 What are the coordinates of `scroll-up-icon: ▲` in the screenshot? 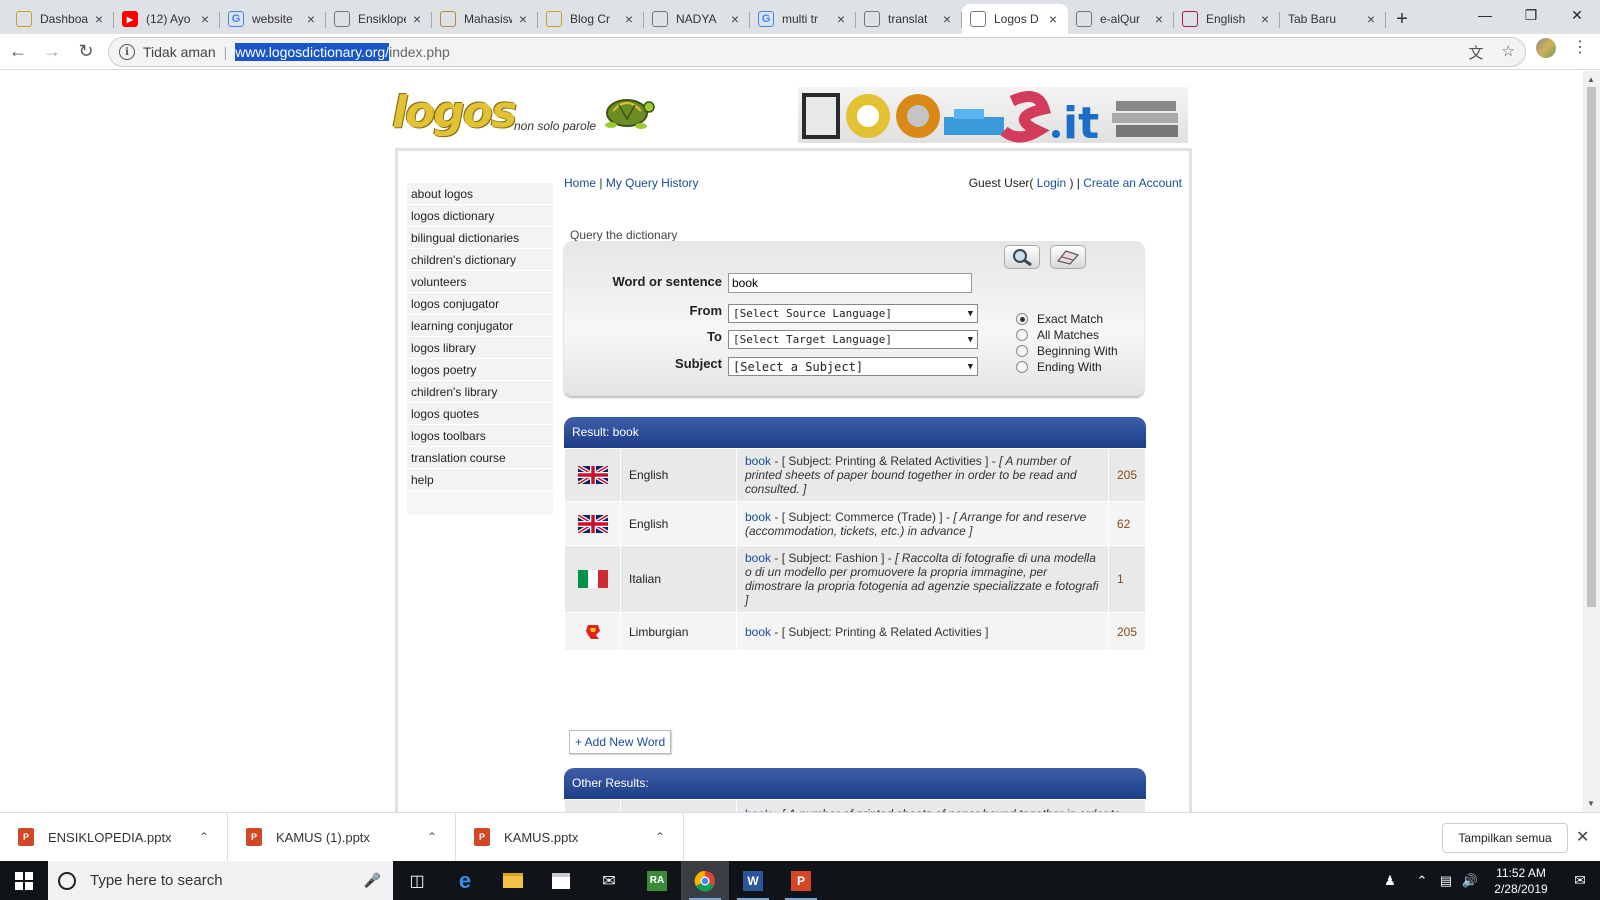 It's located at (1591, 79).